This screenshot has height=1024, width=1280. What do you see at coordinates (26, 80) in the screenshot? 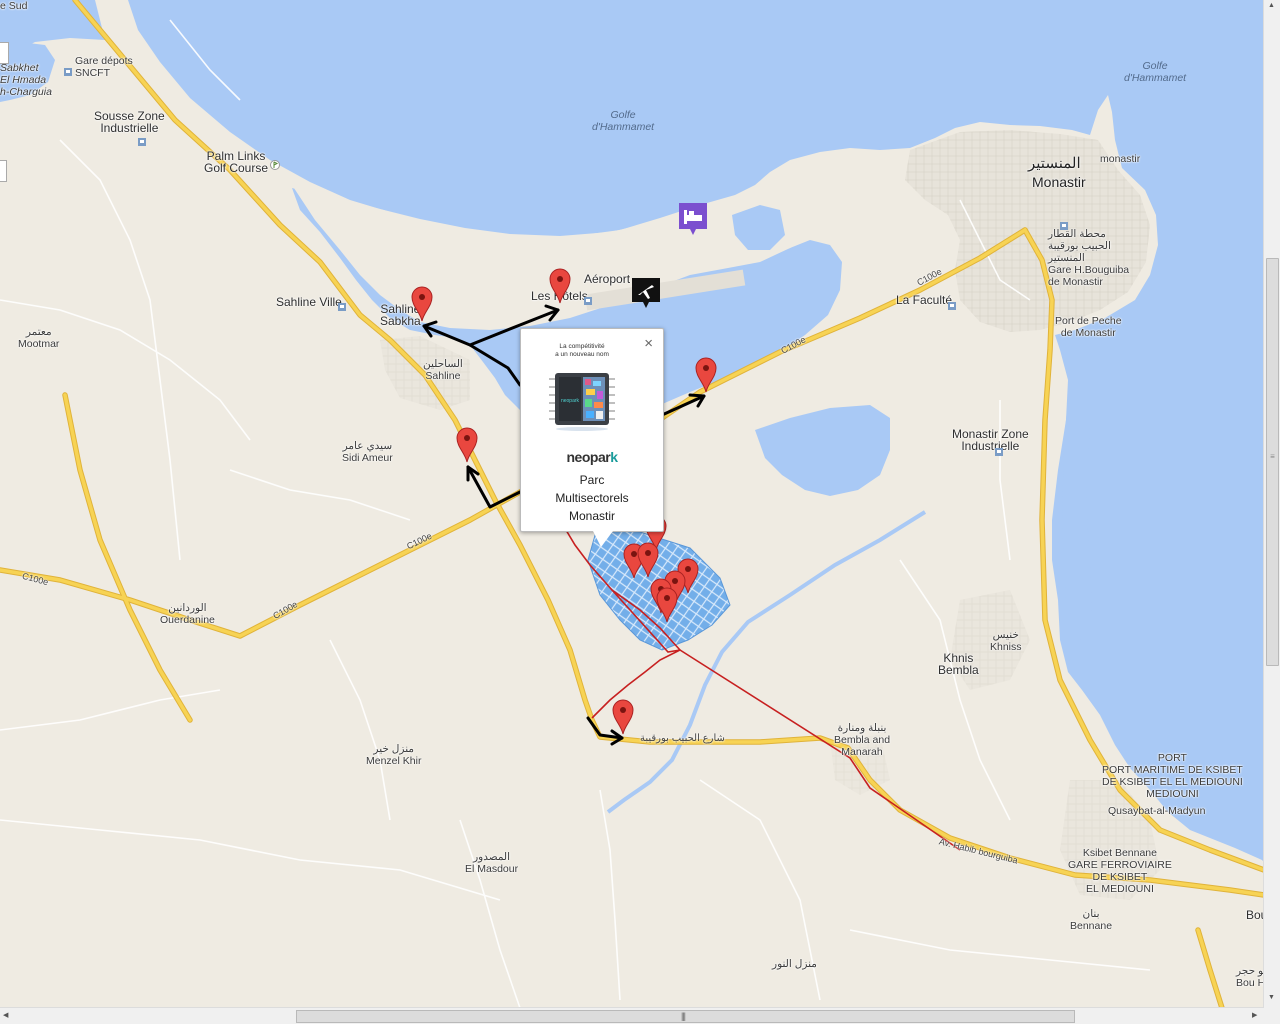
I see `place-label-sabkhet: Sabkhet El Hmada h-Charguia` at bounding box center [26, 80].